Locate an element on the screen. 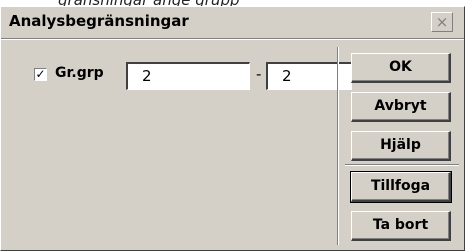 The width and height of the screenshot is (465, 251). cancel-button: Avbryt is located at coordinates (401, 107).